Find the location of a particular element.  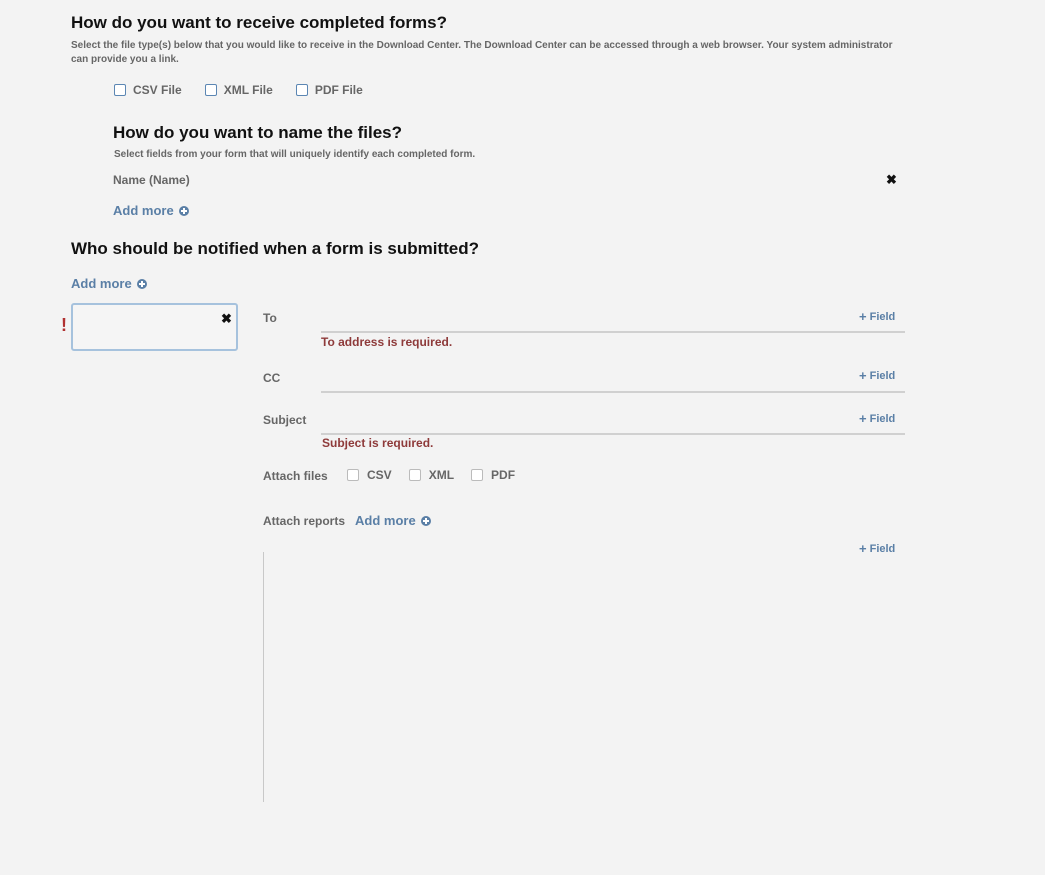

file-type-options: CSV File XML File PDF File is located at coordinates (250, 90).